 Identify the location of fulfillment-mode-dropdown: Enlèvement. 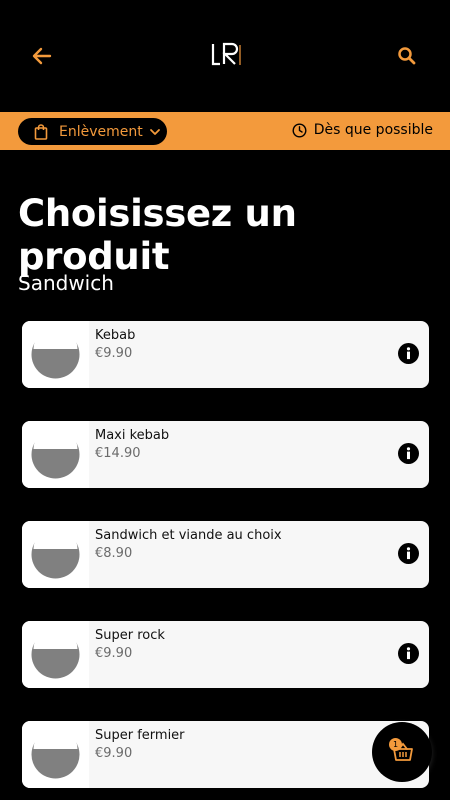
(92, 131).